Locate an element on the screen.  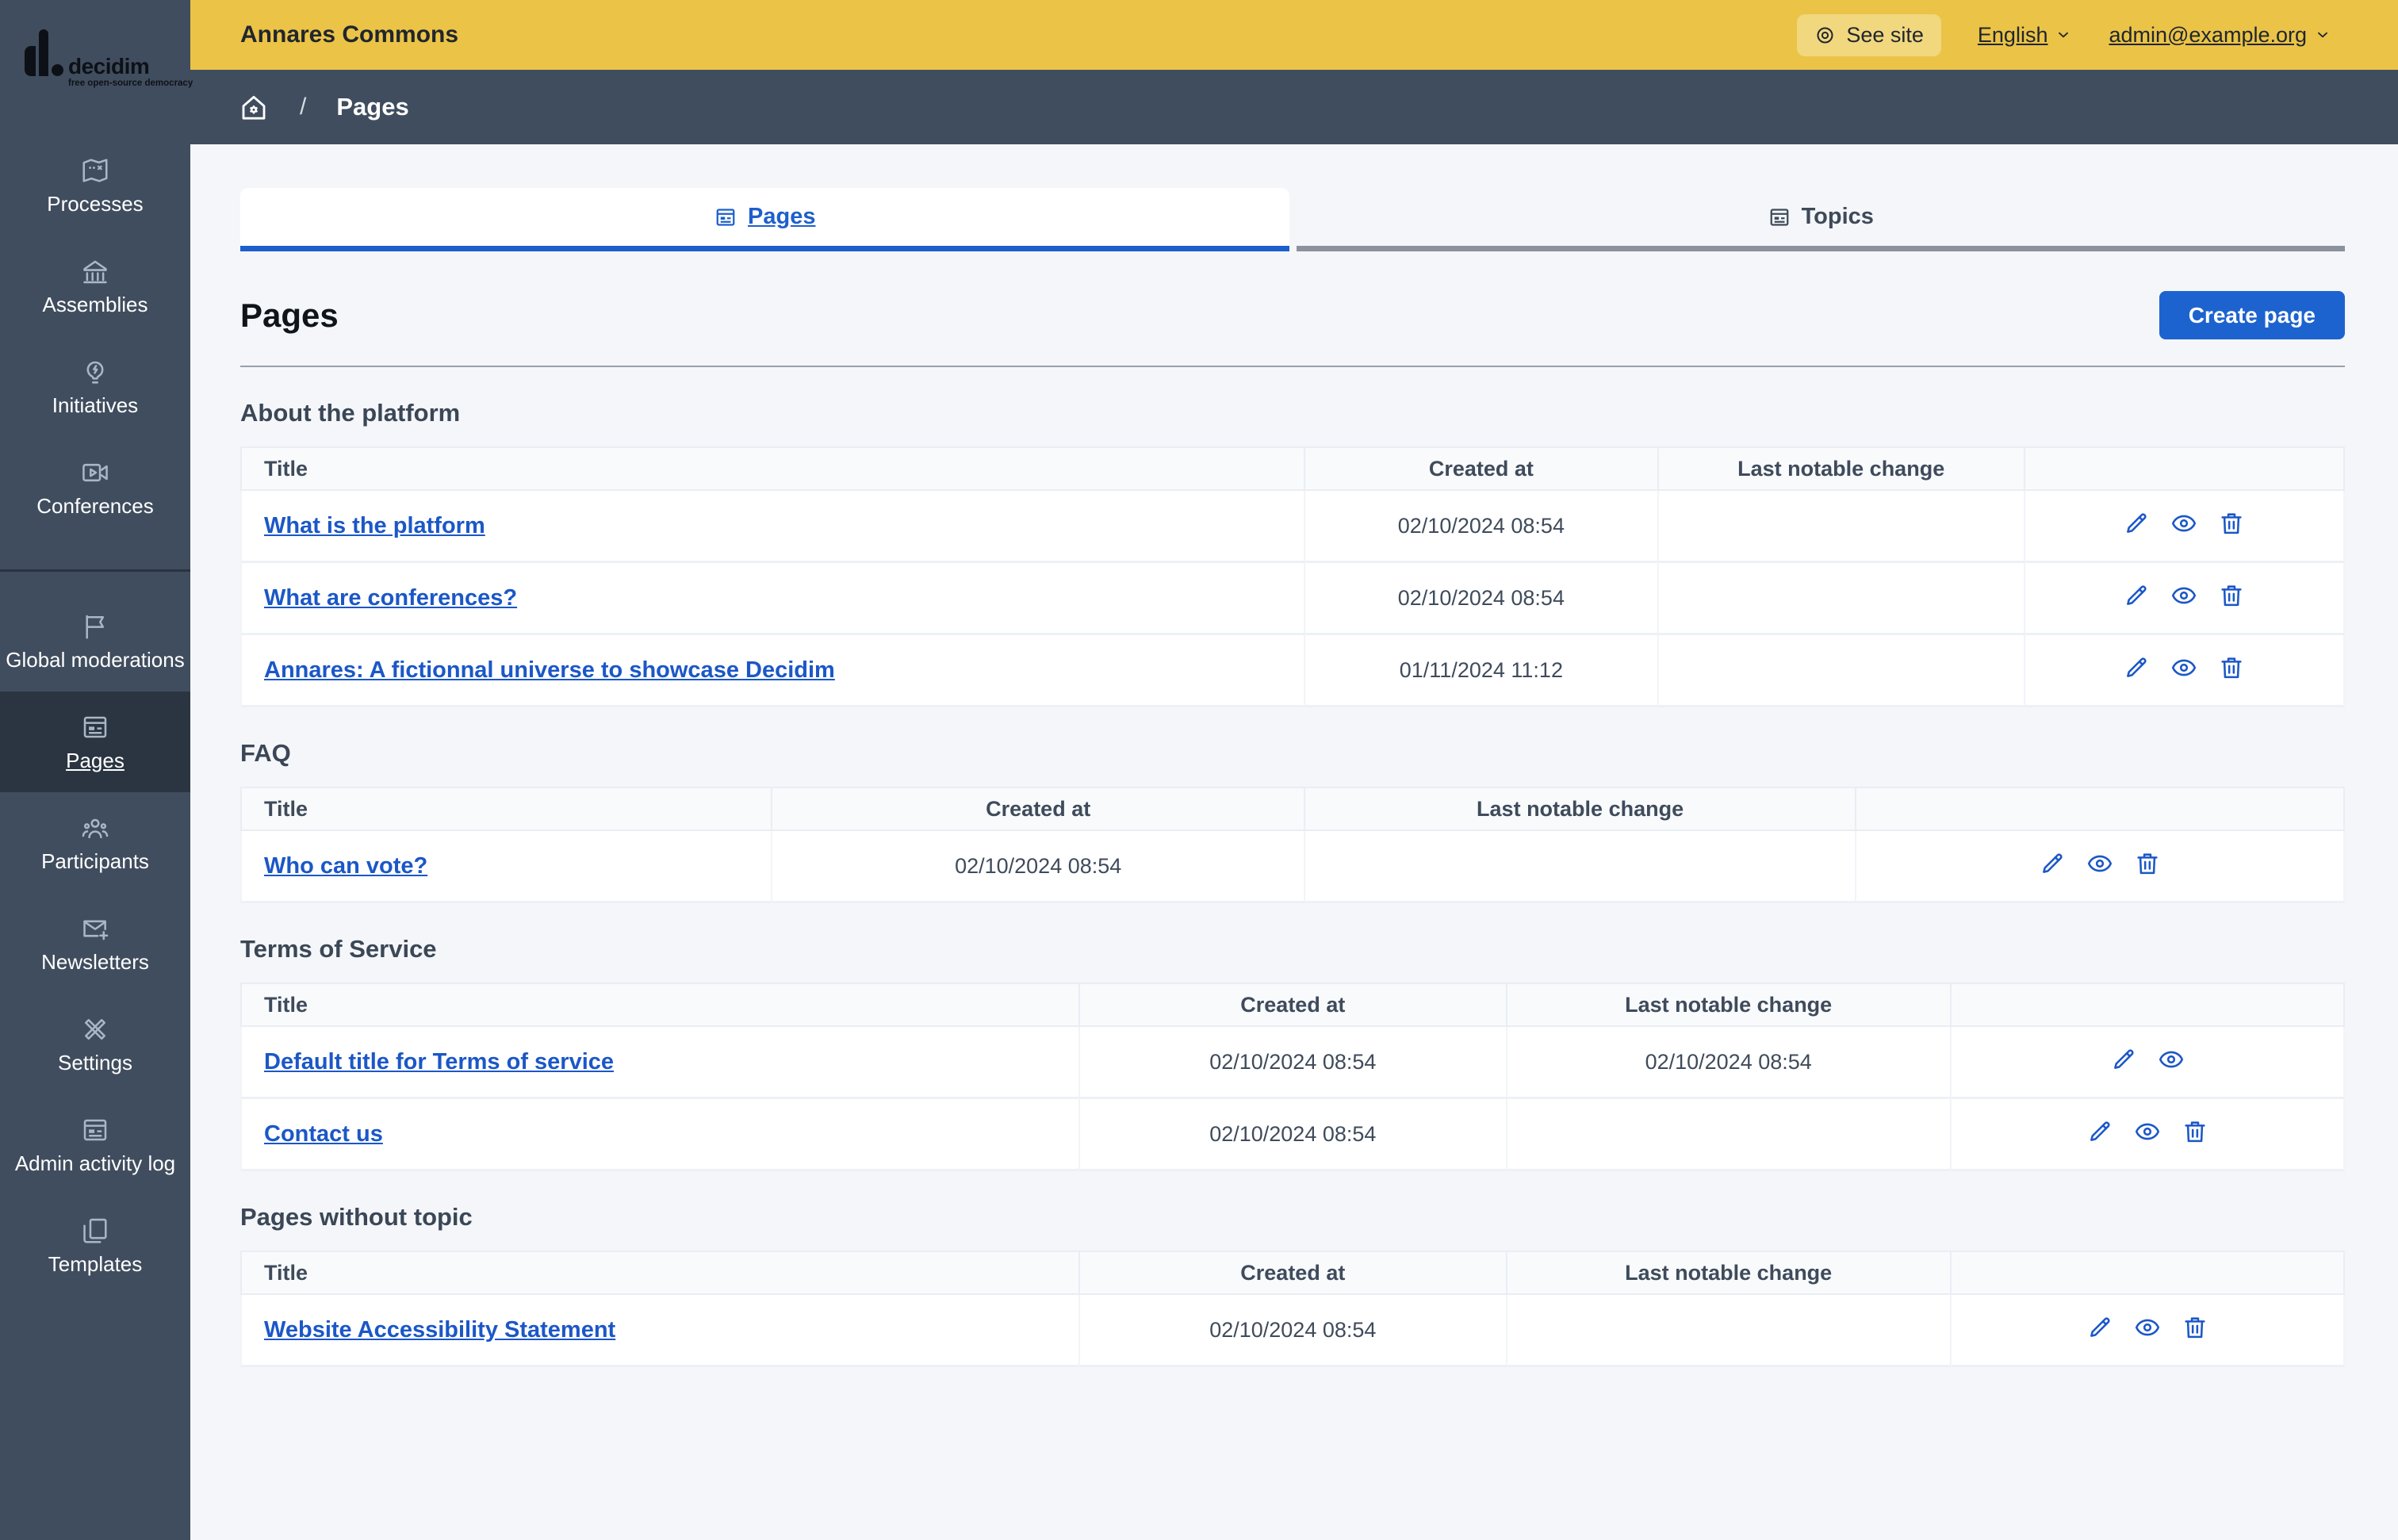
tab-bar: Pages Topics is located at coordinates (1293, 219).